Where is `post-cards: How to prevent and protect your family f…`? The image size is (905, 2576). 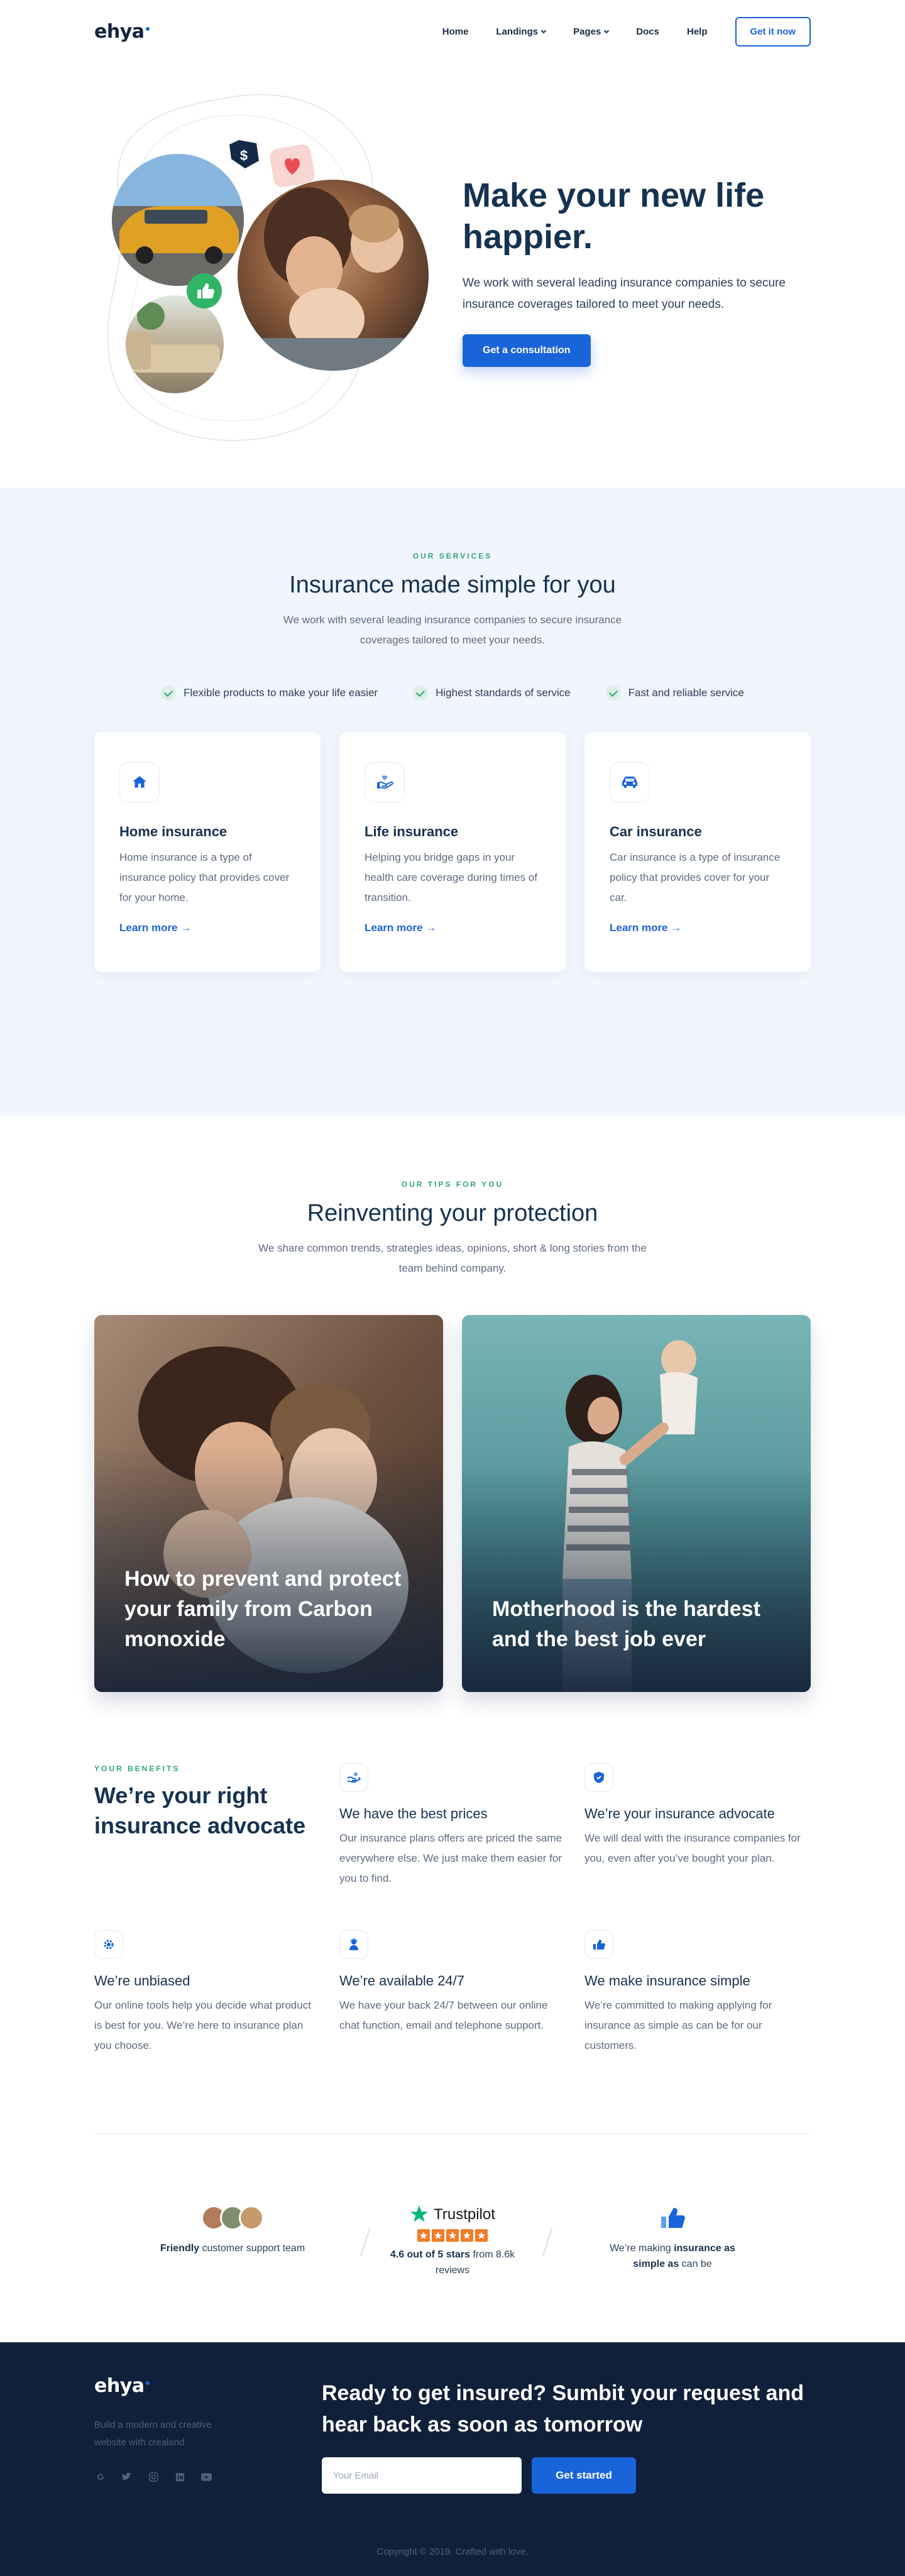 post-cards: How to prevent and protect your family f… is located at coordinates (452, 1504).